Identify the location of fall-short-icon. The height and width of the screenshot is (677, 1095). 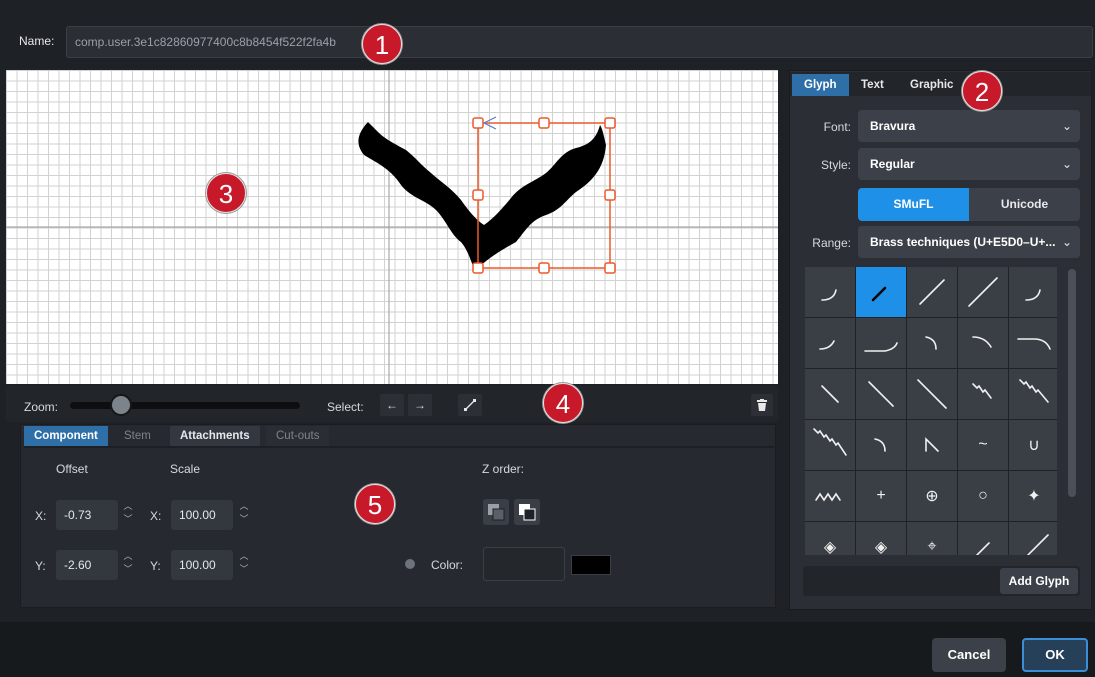
(830, 394).